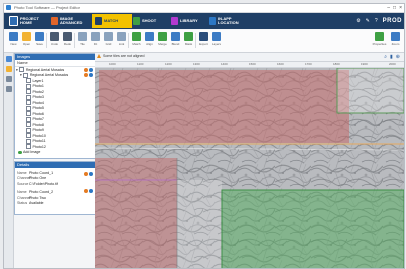 The image size is (406, 269). Describe the element at coordinates (8, 69) in the screenshot. I see `folder-icon` at that location.